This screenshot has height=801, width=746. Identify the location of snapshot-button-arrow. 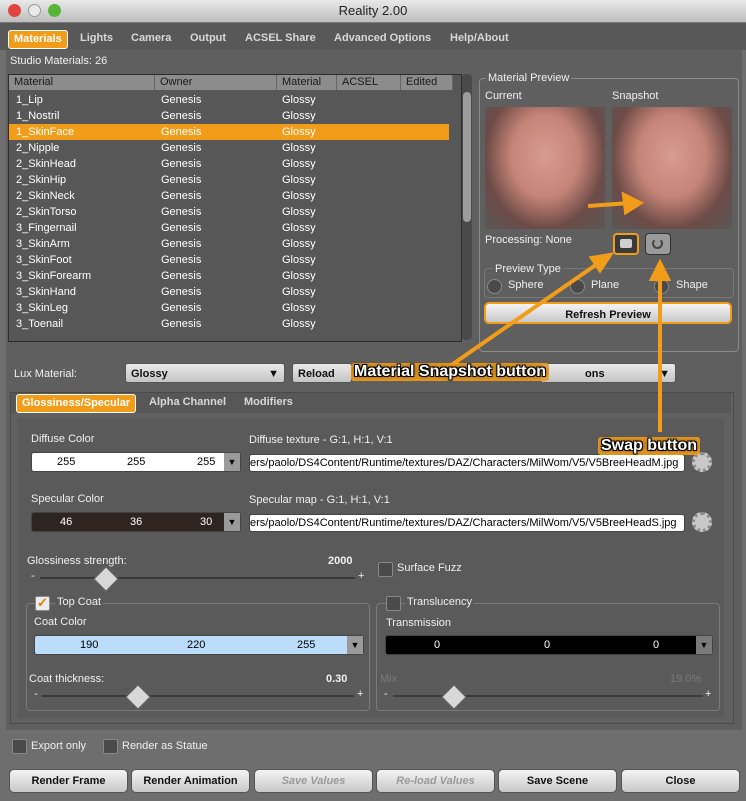
(525, 314).